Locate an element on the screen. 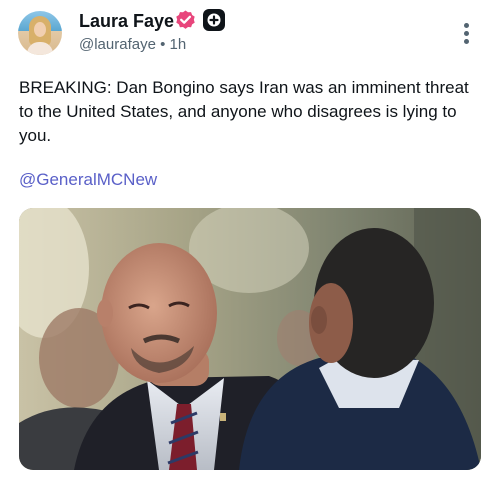  verified-badge-icon is located at coordinates (185, 19).